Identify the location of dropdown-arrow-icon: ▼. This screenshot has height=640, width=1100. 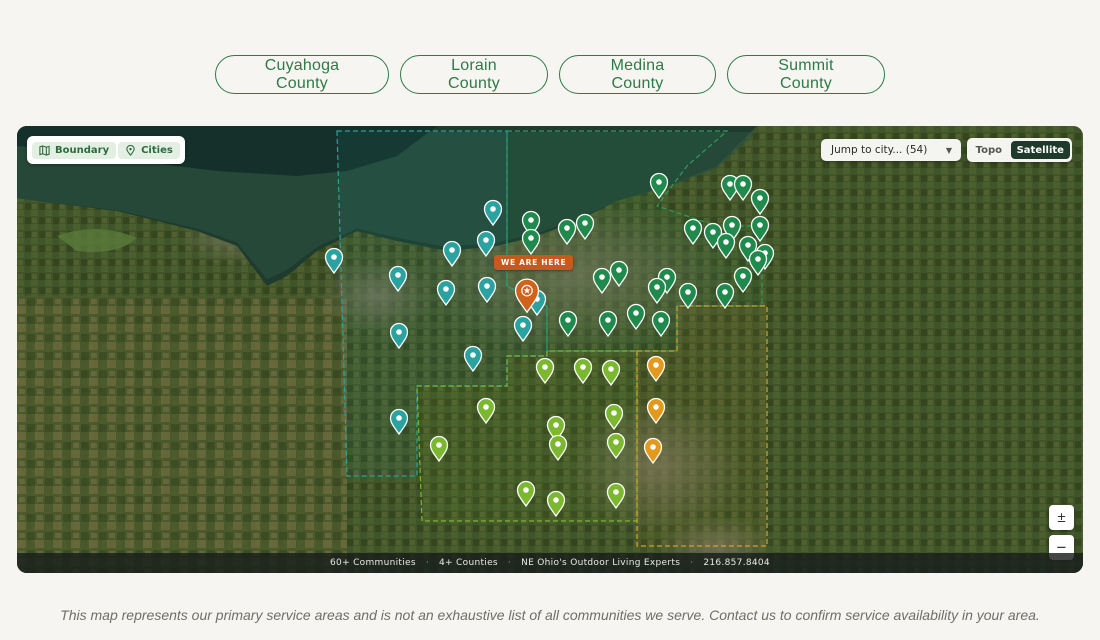
(948, 150).